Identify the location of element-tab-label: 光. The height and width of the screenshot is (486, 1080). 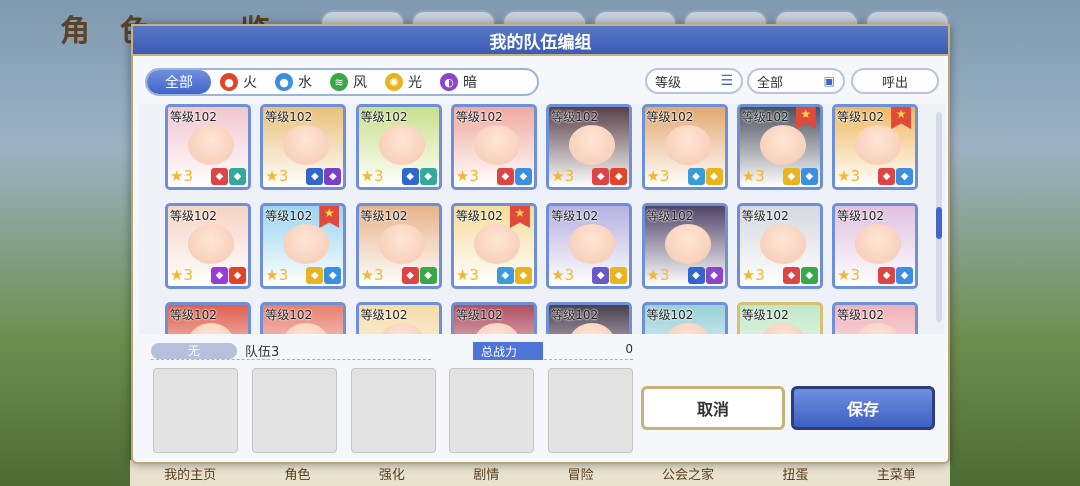
(415, 83).